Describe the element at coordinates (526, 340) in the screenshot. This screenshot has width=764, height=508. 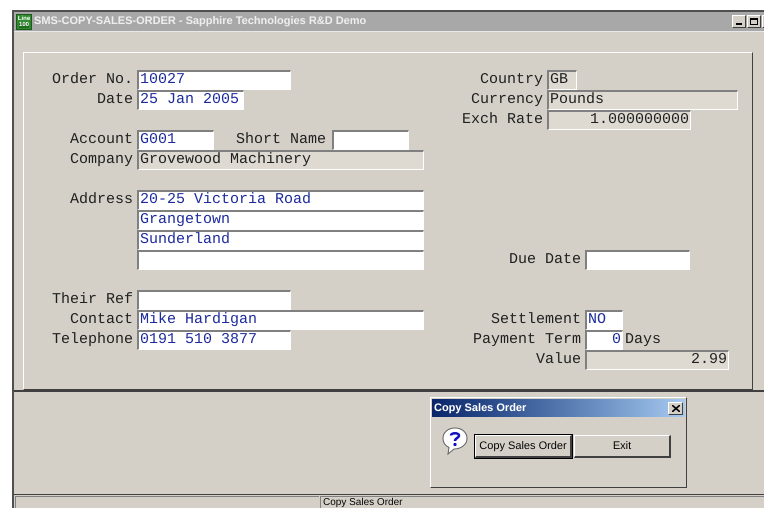
I see `field-label: Payment Term` at that location.